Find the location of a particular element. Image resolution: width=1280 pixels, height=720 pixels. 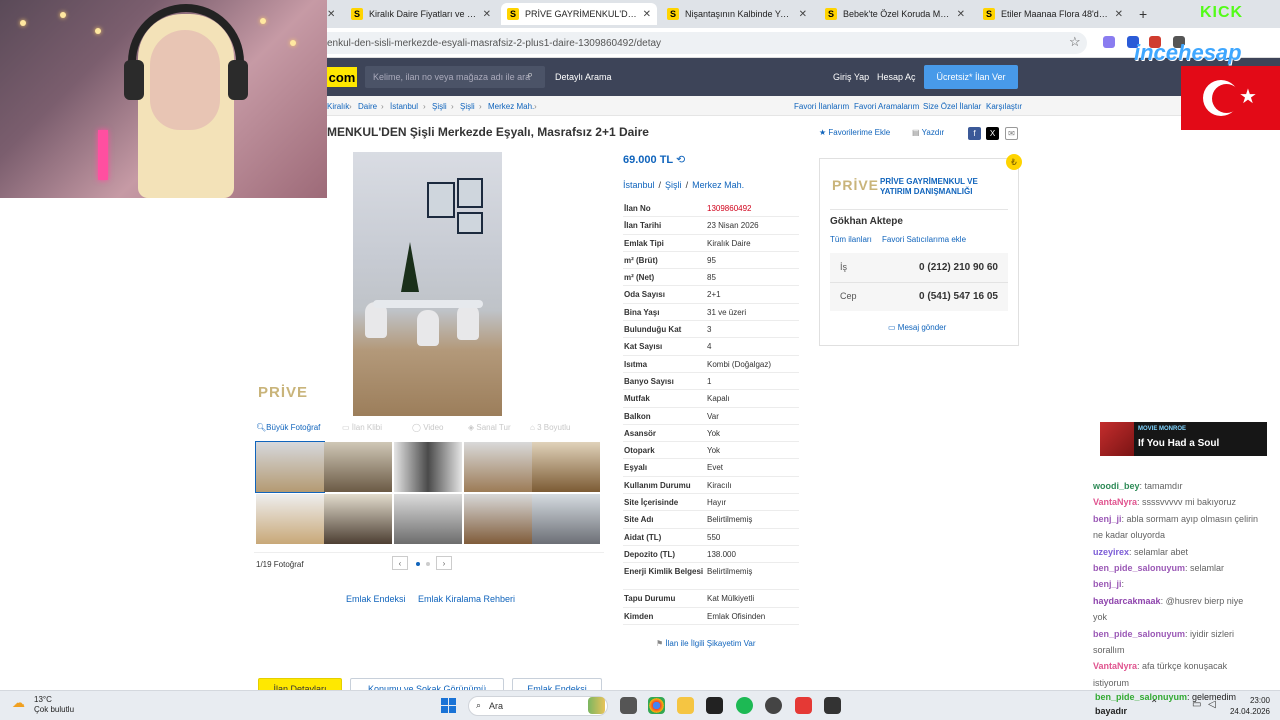

compare-link: Karşılaştır is located at coordinates (1004, 106).